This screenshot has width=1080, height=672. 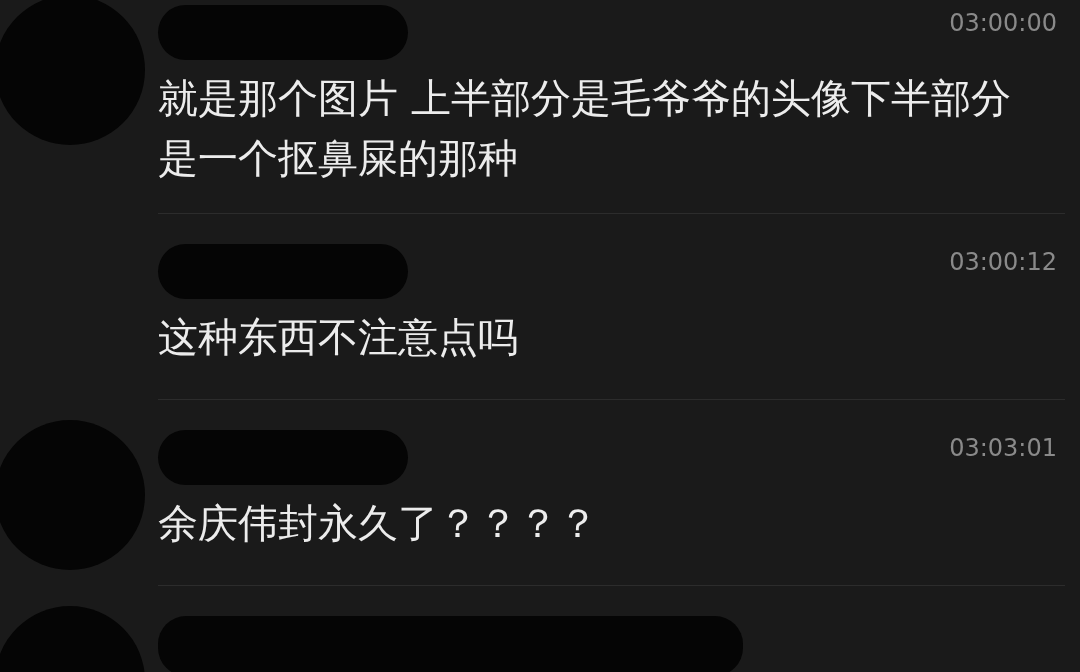 What do you see at coordinates (1003, 23) in the screenshot?
I see `message-time: 03:00:00` at bounding box center [1003, 23].